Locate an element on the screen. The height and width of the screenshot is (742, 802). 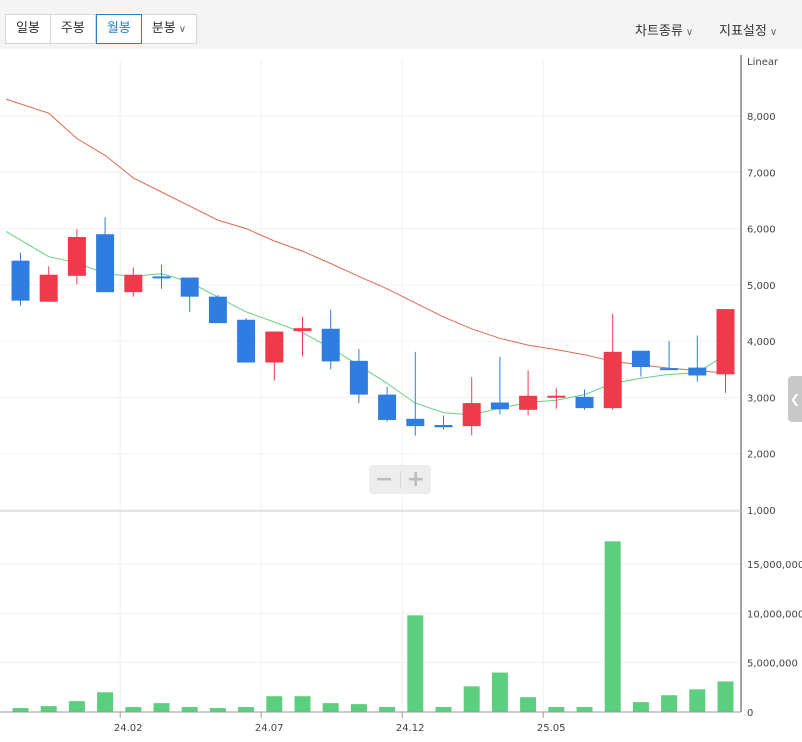
side-panel-toggle: ❮ is located at coordinates (795, 399).